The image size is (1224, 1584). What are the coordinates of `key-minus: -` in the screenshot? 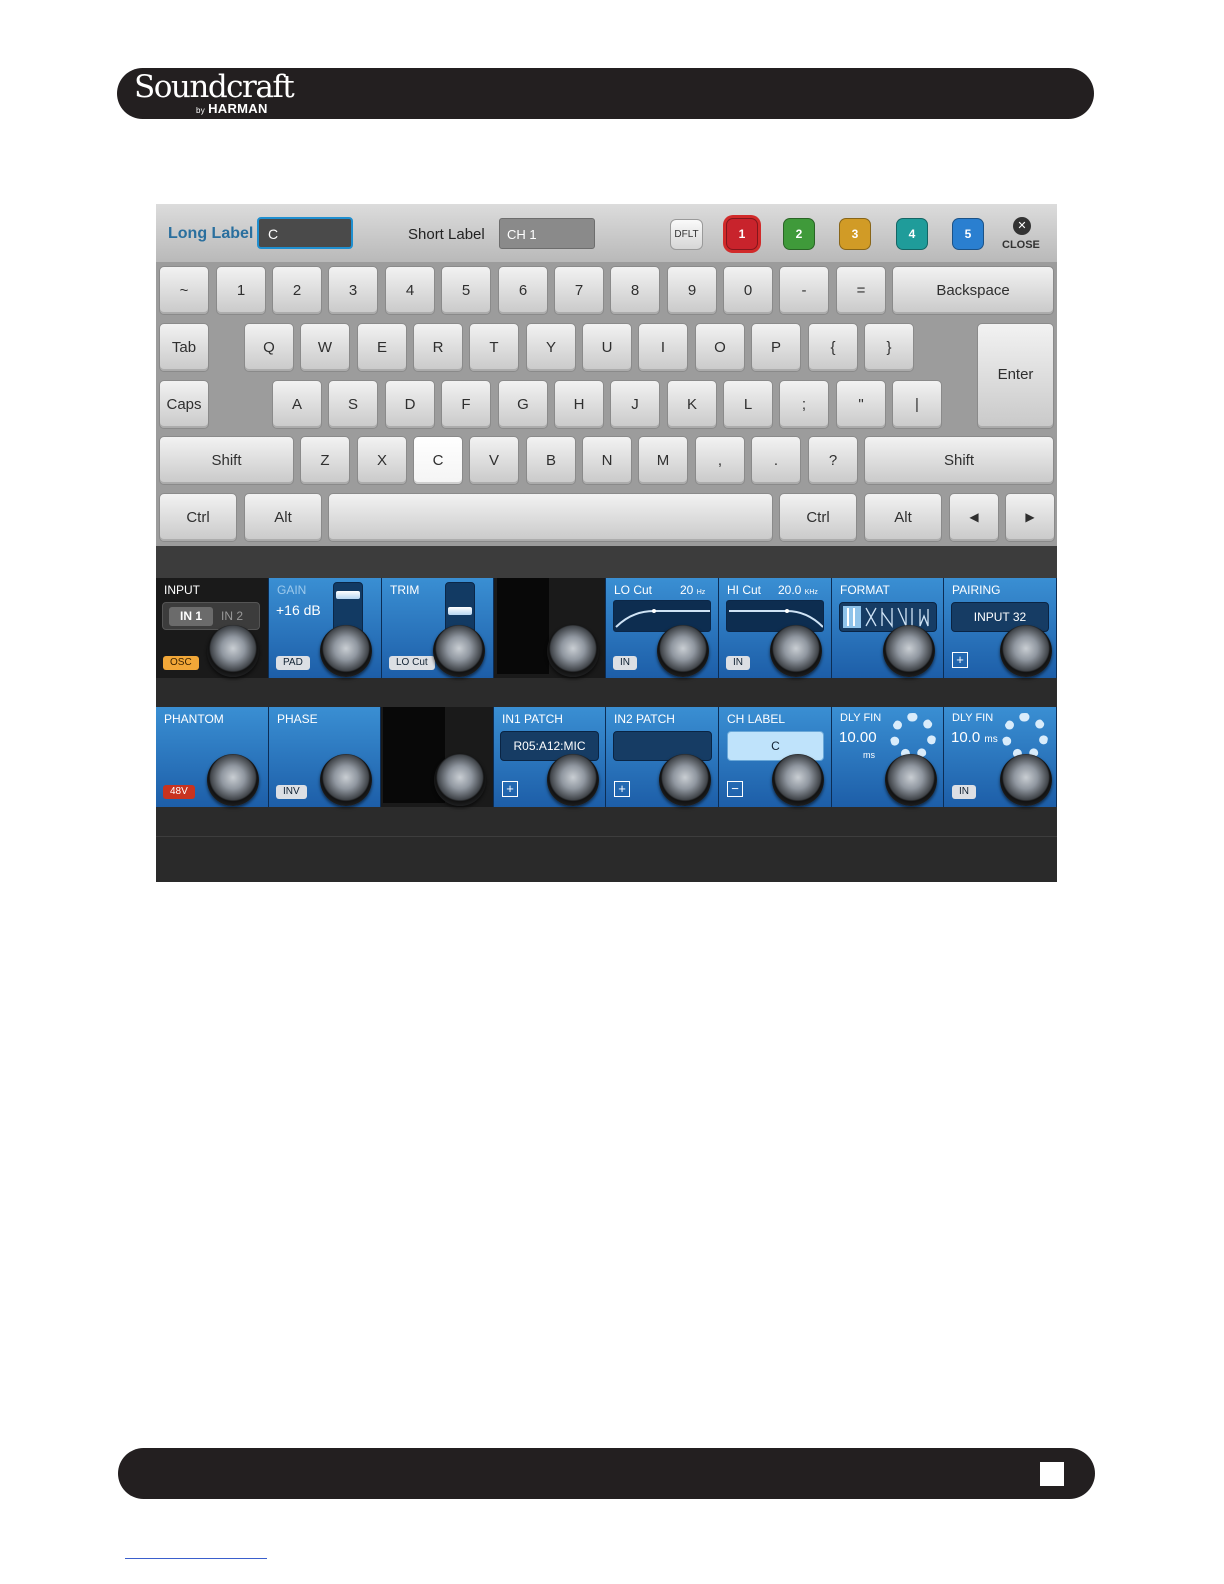 It's located at (804, 290).